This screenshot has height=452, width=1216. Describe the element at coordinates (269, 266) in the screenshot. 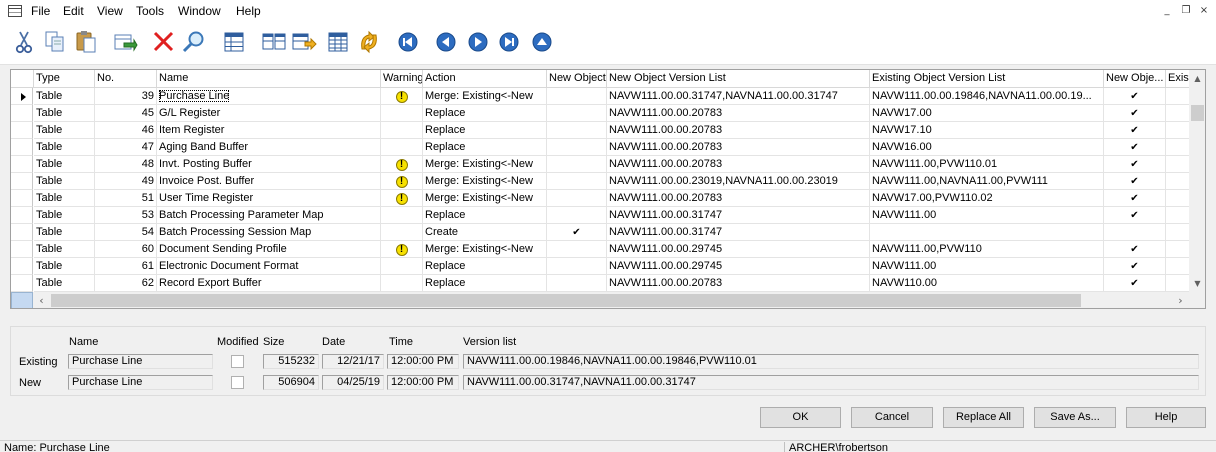

I see `cell-name: Electronic Document Format` at that location.